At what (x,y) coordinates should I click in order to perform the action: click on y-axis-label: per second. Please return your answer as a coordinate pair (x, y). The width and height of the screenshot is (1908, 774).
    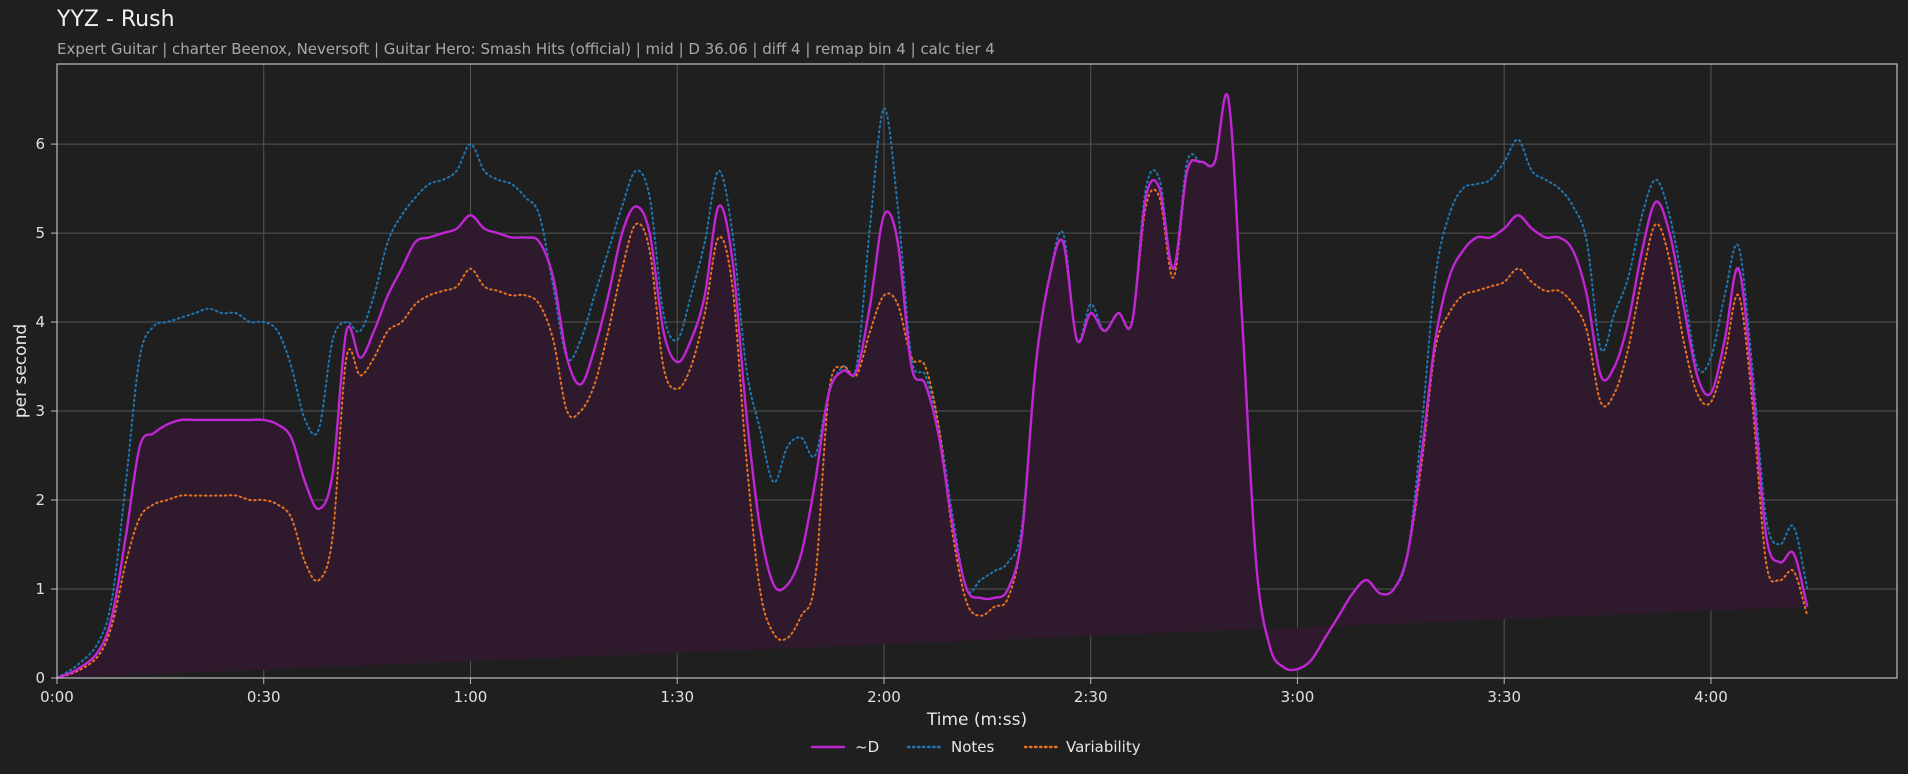
    Looking at the image, I should click on (21, 371).